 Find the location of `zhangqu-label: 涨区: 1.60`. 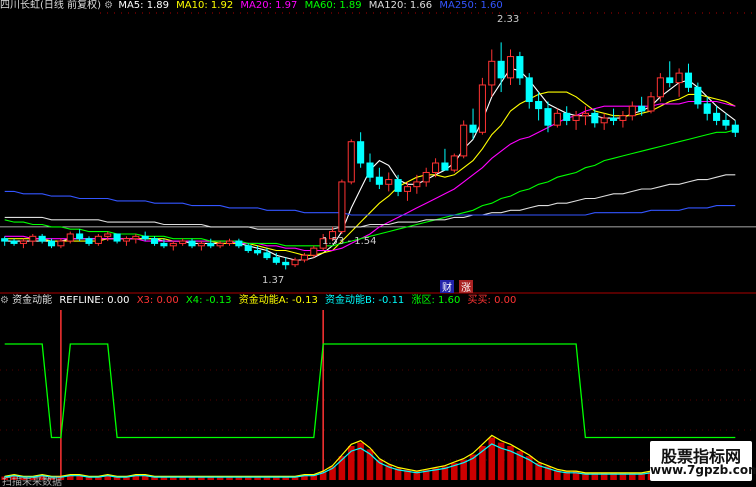

zhangqu-label: 涨区: 1.60 is located at coordinates (436, 300).